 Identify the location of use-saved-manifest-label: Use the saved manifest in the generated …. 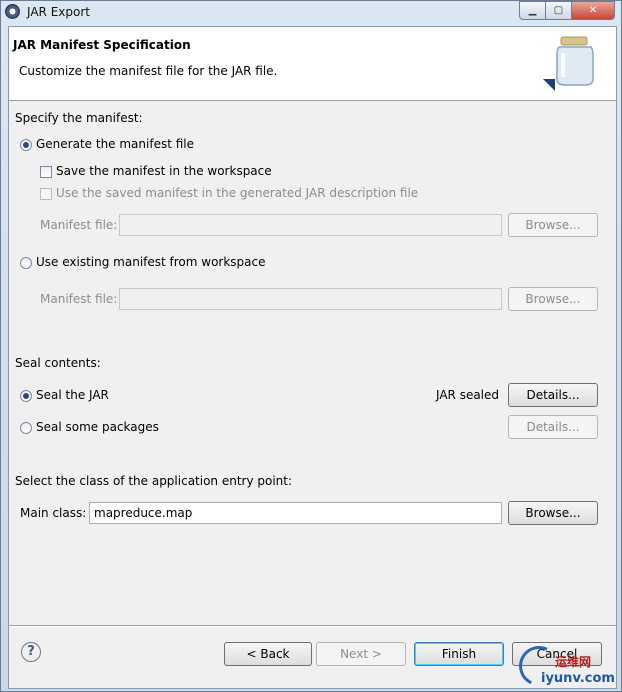
(237, 193).